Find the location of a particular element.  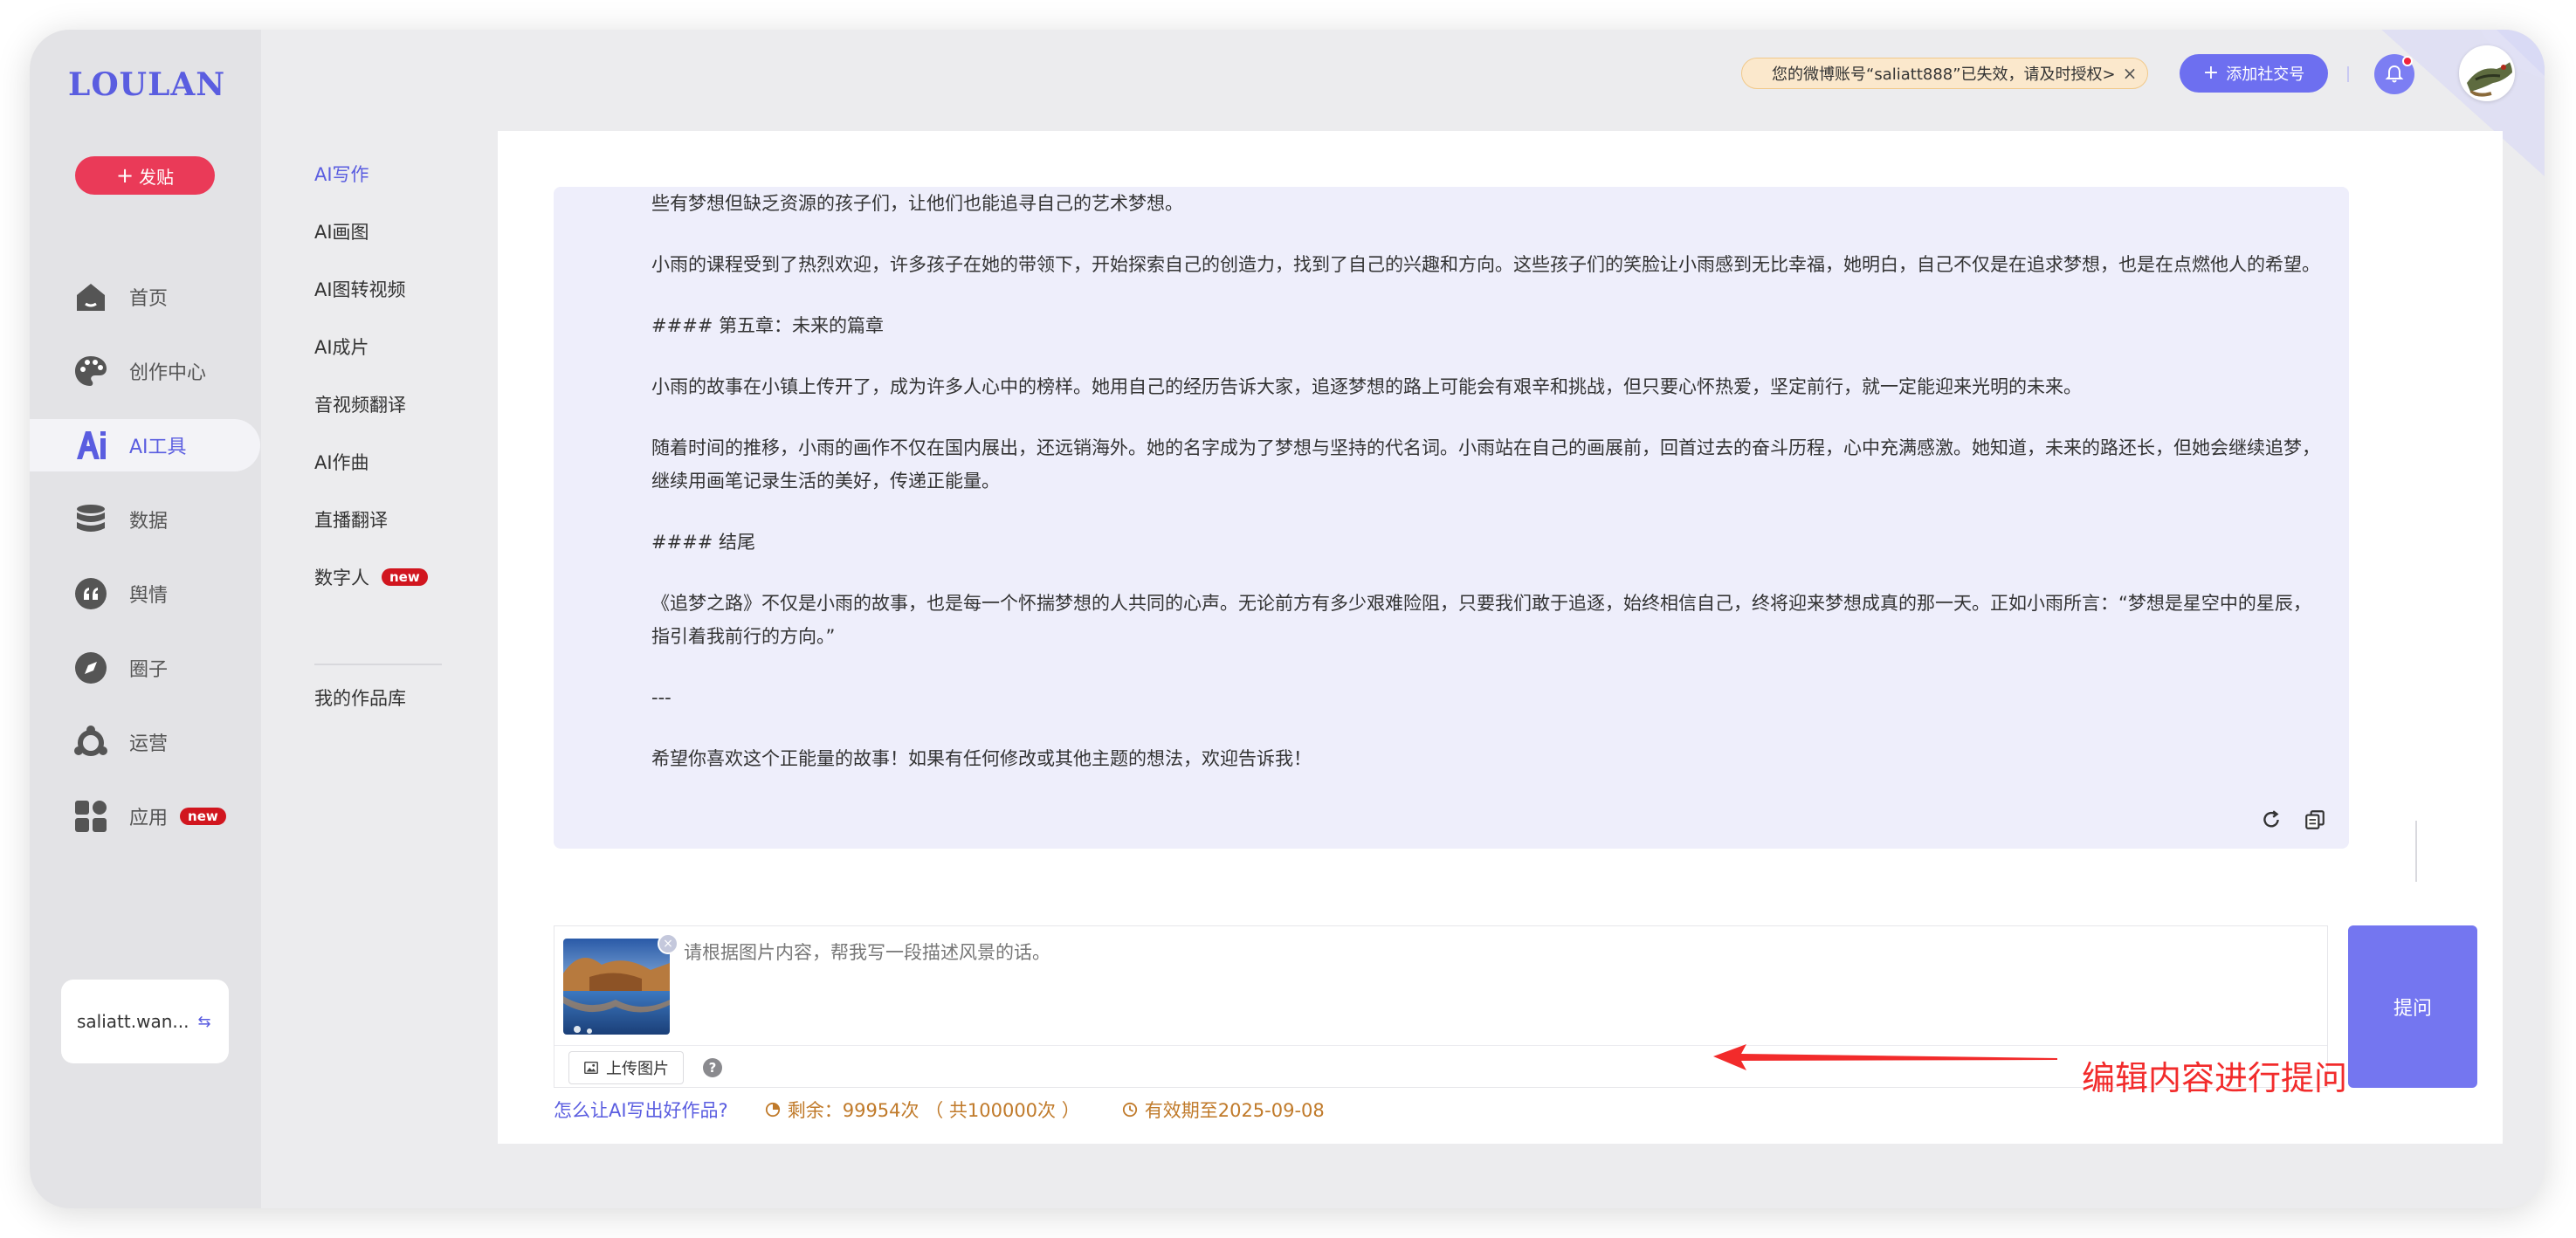

sidebar-item-ai-tools: AI工具 is located at coordinates (145, 445).